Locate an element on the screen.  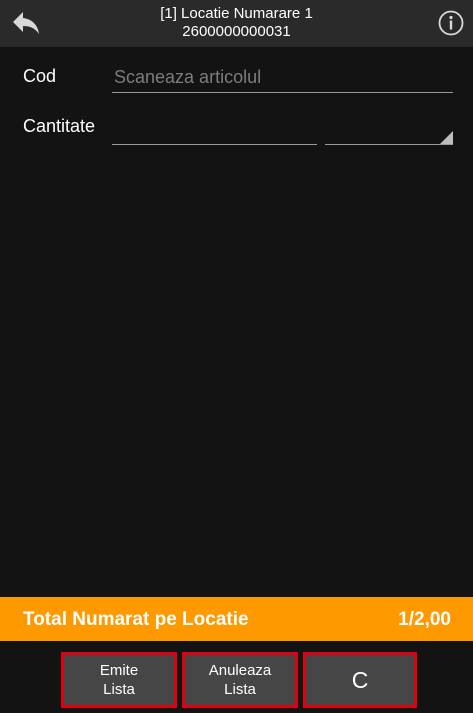
total-bar: Total Numarat pe Locatie 1/2,00 is located at coordinates (236, 619).